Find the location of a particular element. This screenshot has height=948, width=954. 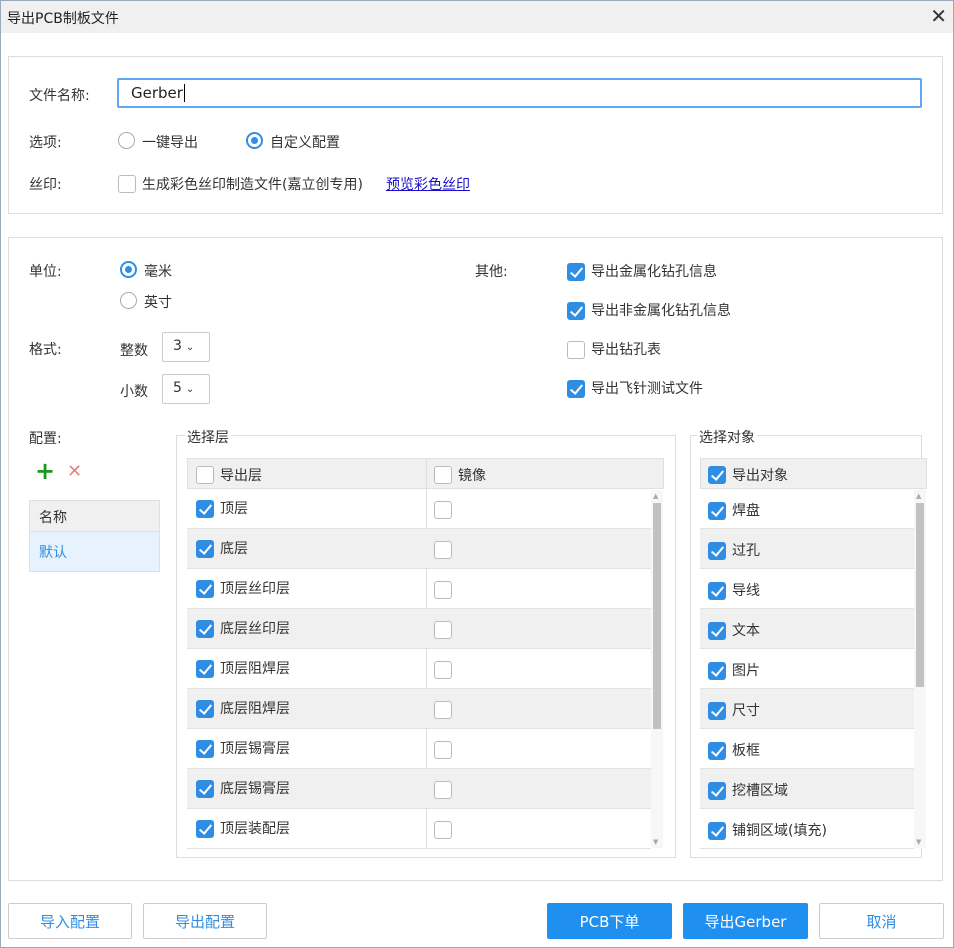

layer-row: 底层 is located at coordinates (419, 549).